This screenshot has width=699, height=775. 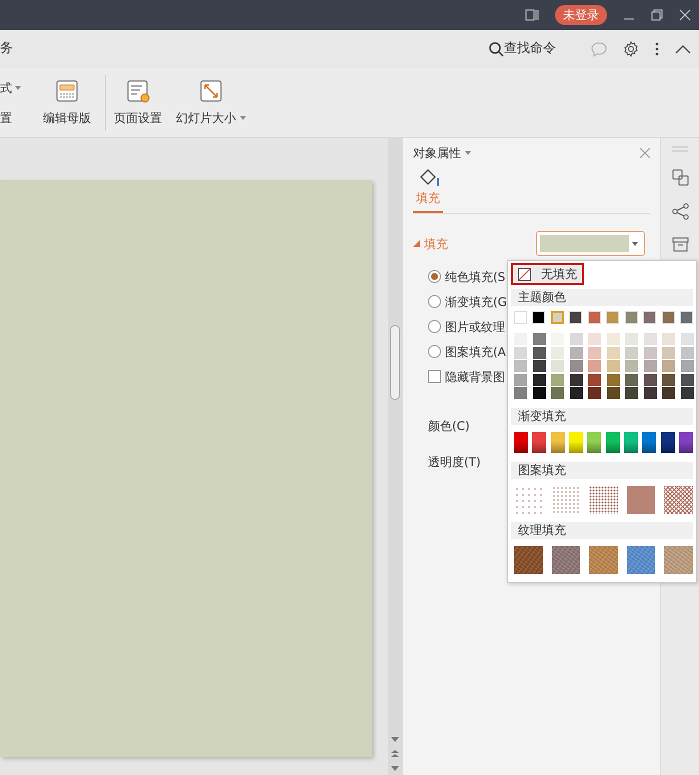 What do you see at coordinates (599, 49) in the screenshot?
I see `chat-bubble-icon` at bounding box center [599, 49].